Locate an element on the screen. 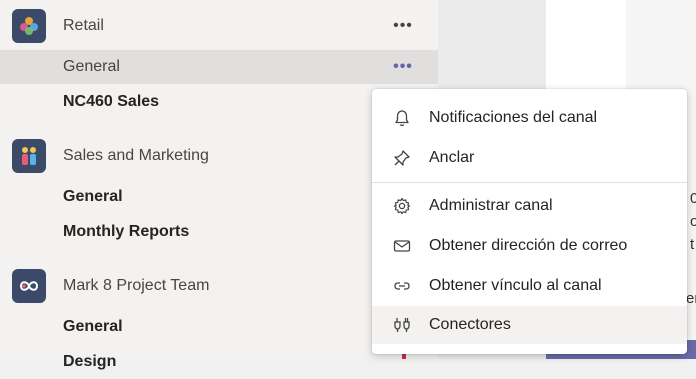 This screenshot has width=696, height=379. menu-item-label: Obtener dirección de correo is located at coordinates (528, 245).